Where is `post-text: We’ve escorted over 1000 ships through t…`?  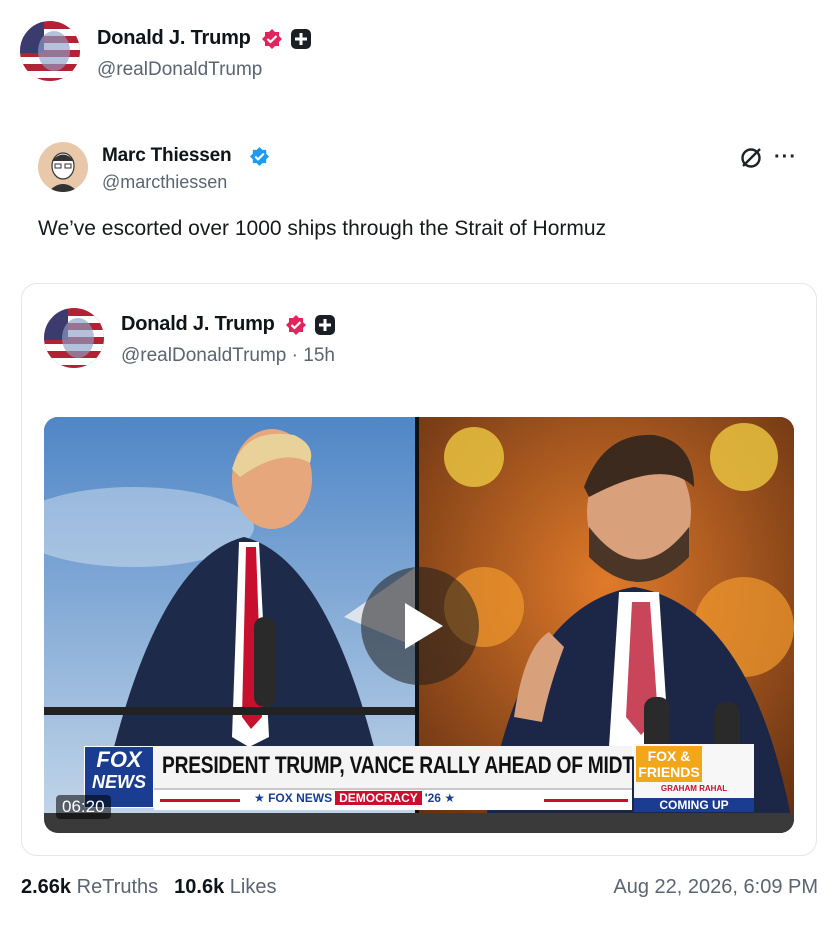
post-text: We’ve escorted over 1000 ships through t… is located at coordinates (322, 228).